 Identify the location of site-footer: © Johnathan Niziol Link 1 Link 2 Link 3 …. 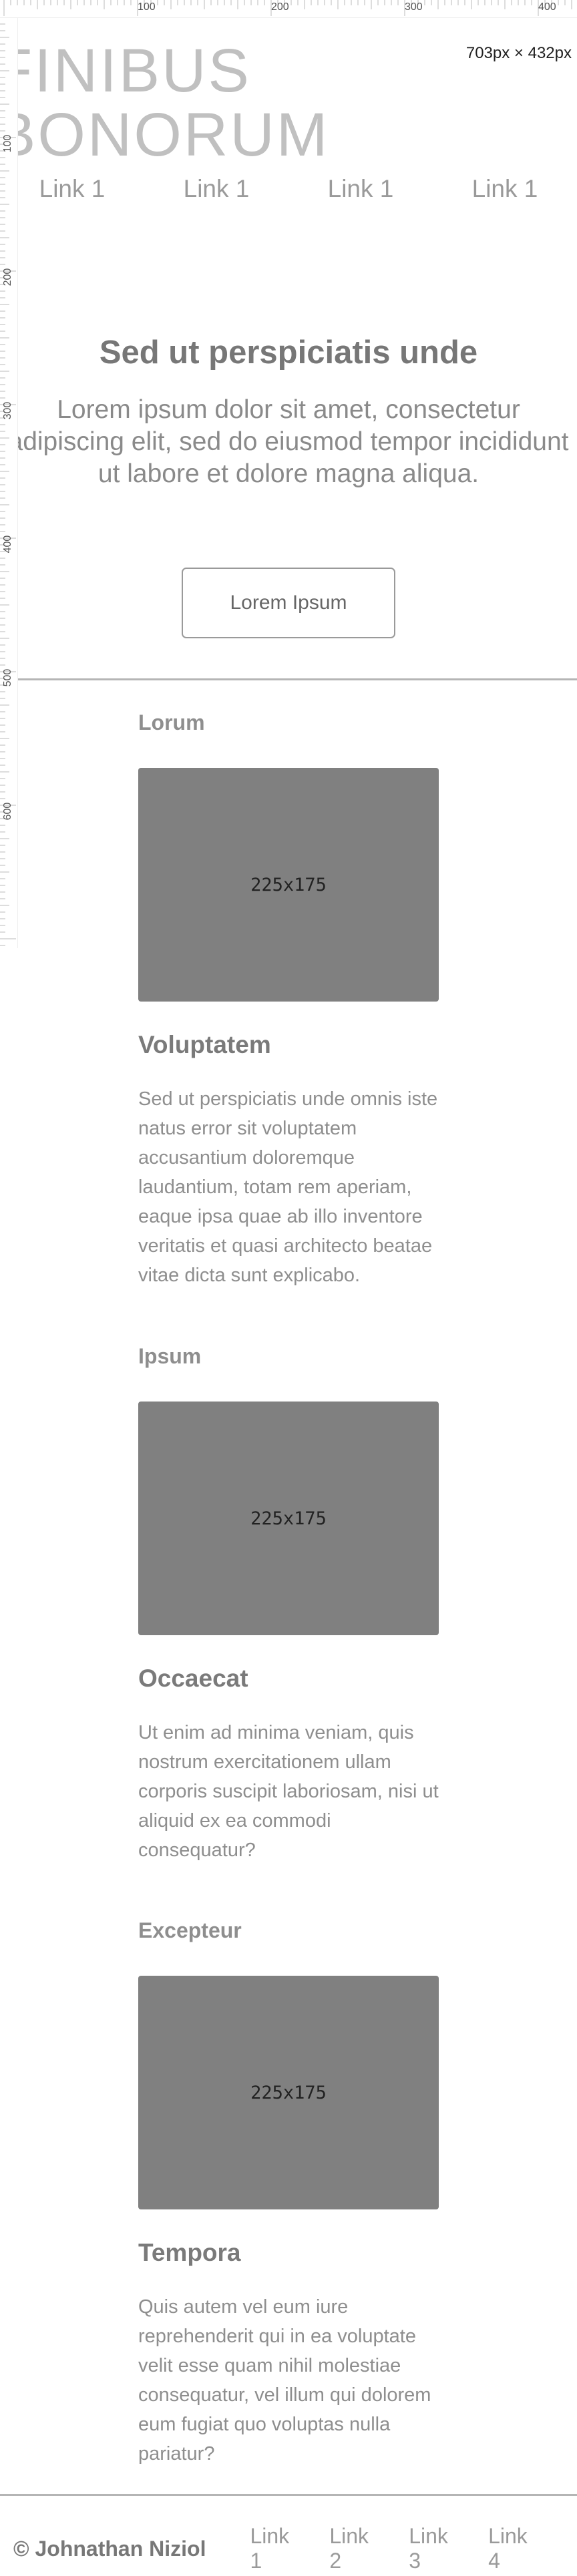
(290, 2548).